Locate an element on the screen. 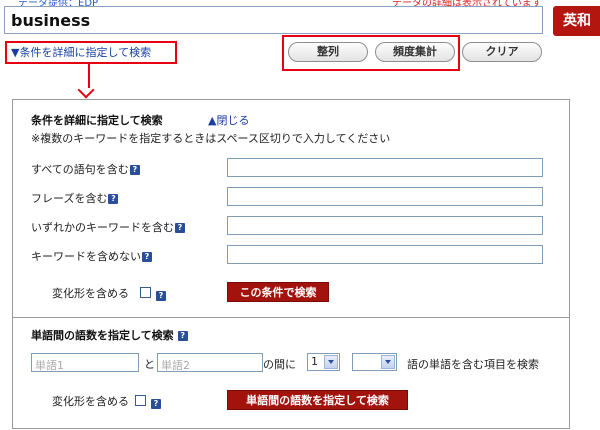  word1-input is located at coordinates (85, 365).